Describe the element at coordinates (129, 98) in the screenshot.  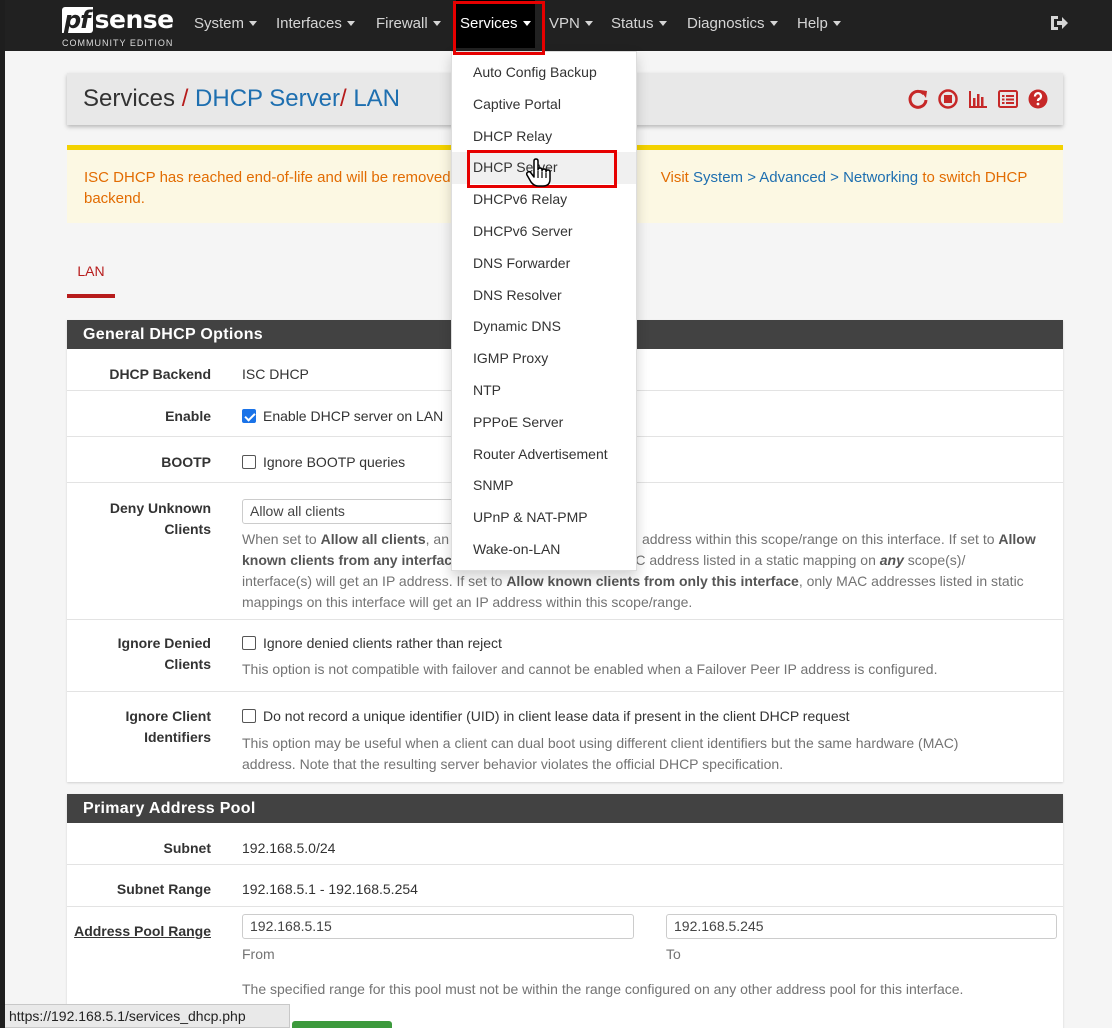
I see `breadcrumb-services: Services` at that location.